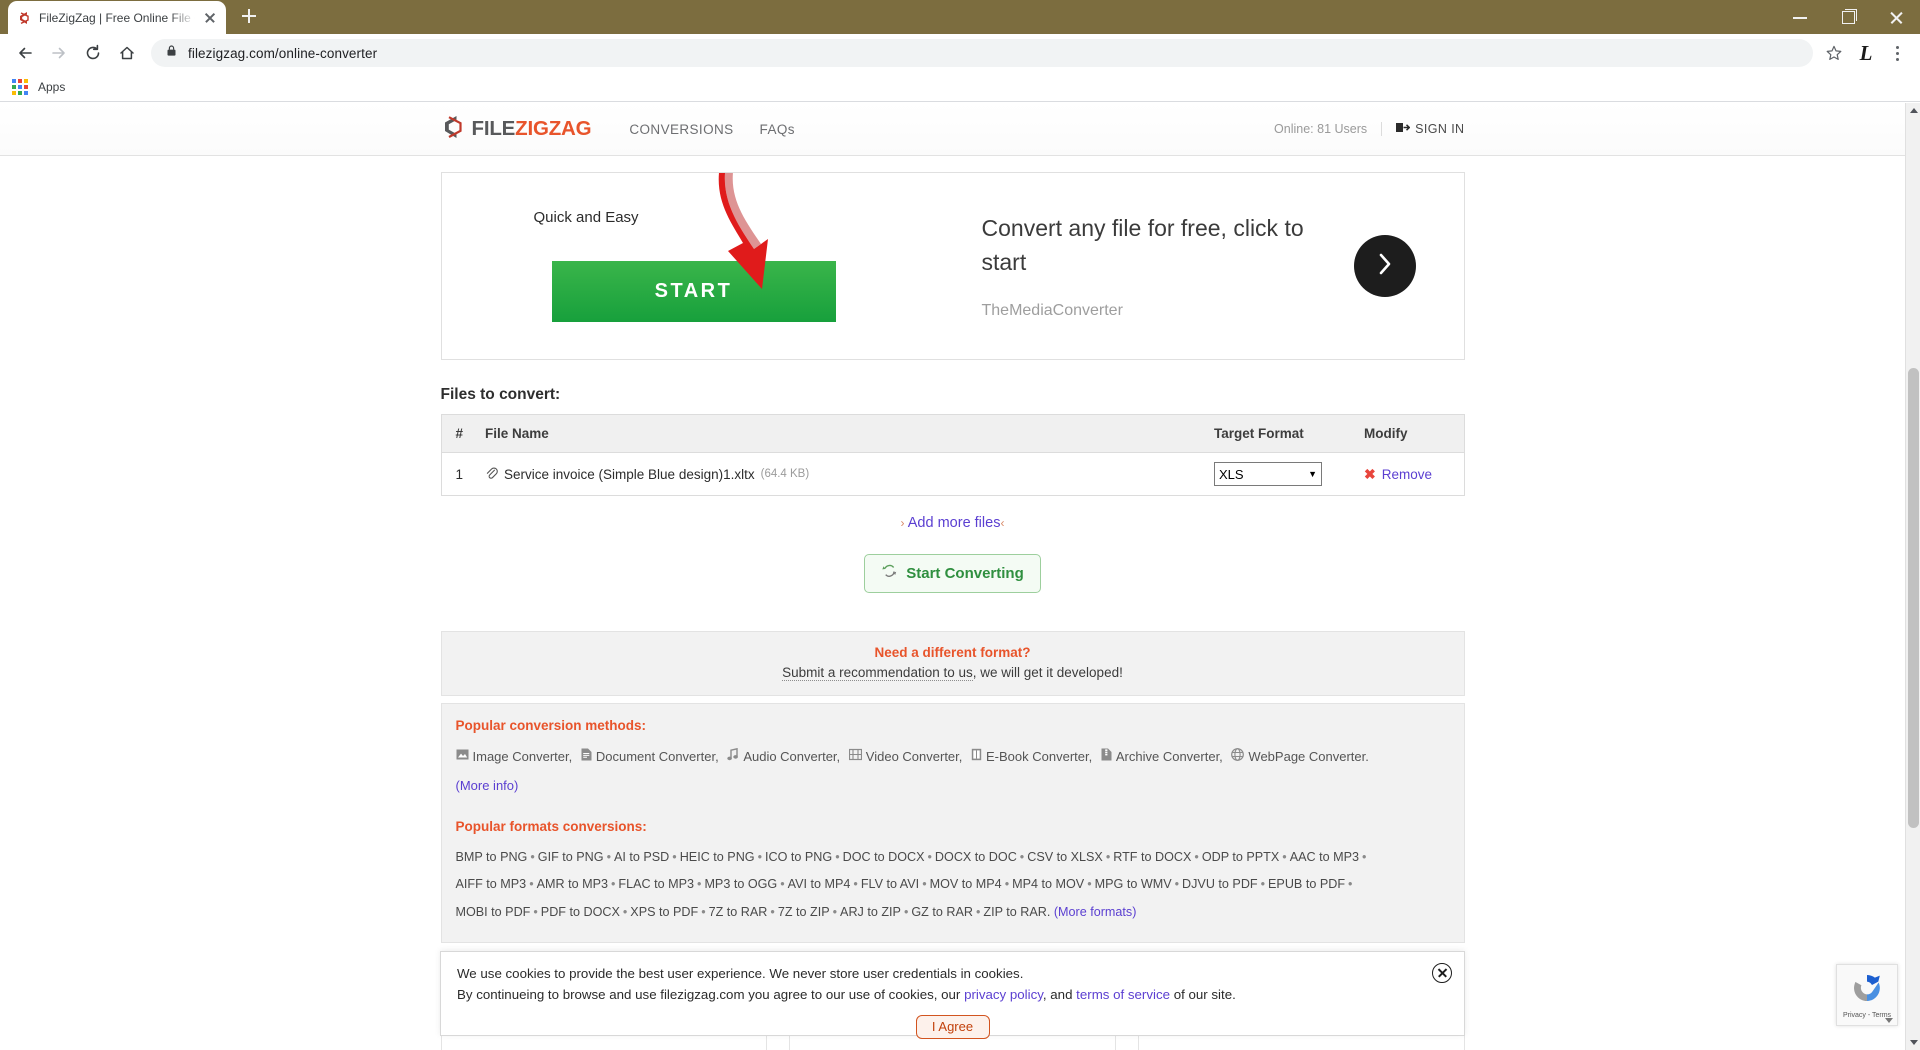 The width and height of the screenshot is (1920, 1050). What do you see at coordinates (804, 912) in the screenshot?
I see `format-conversion-link: 7Z to ZIP` at bounding box center [804, 912].